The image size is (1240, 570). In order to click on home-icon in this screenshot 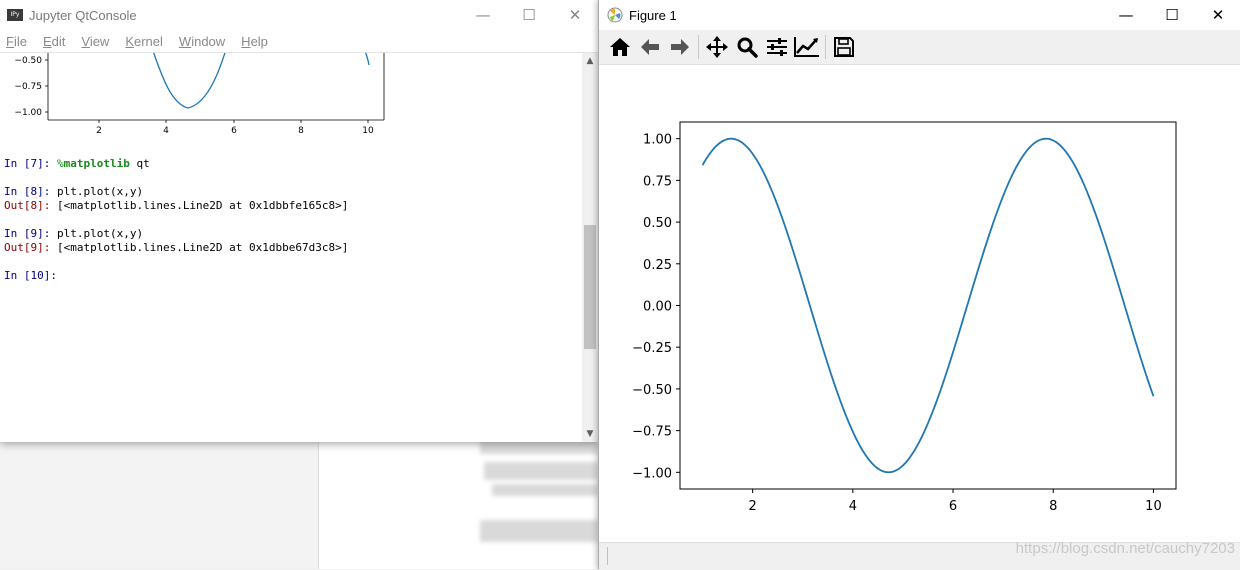, I will do `click(620, 47)`.